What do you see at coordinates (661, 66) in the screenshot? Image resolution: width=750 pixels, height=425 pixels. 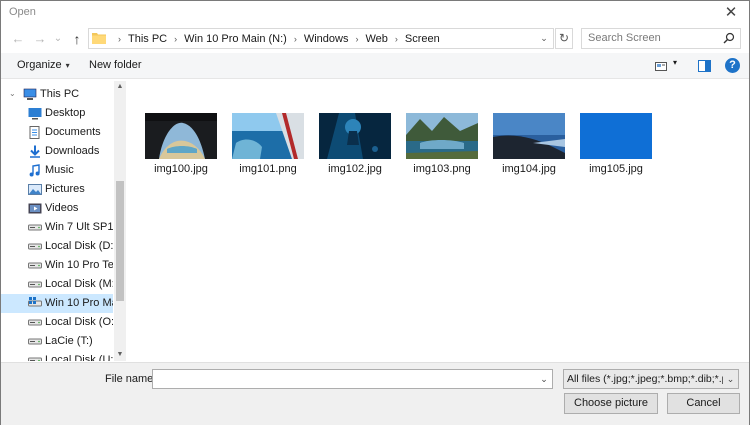 I see `view-options-icon` at bounding box center [661, 66].